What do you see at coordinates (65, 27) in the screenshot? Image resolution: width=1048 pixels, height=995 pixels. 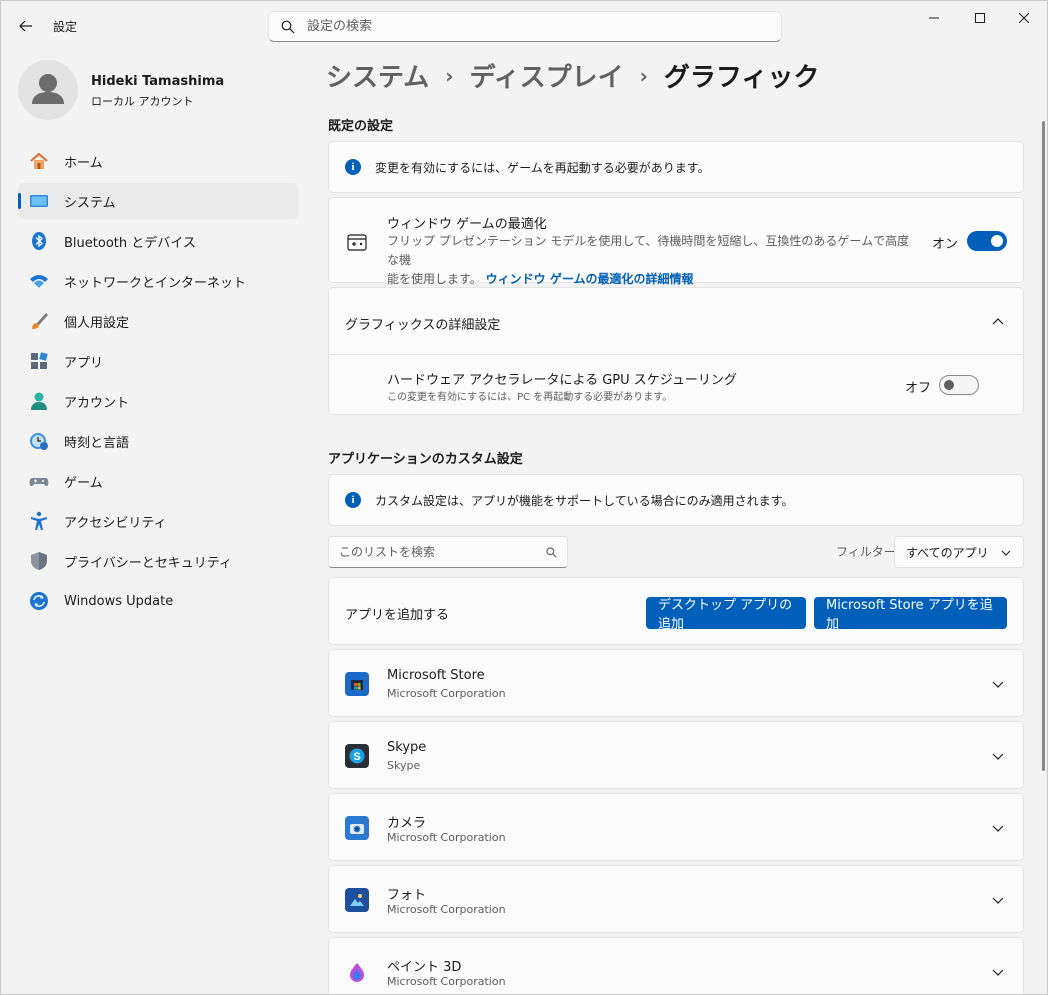 I see `app-title: 設定` at bounding box center [65, 27].